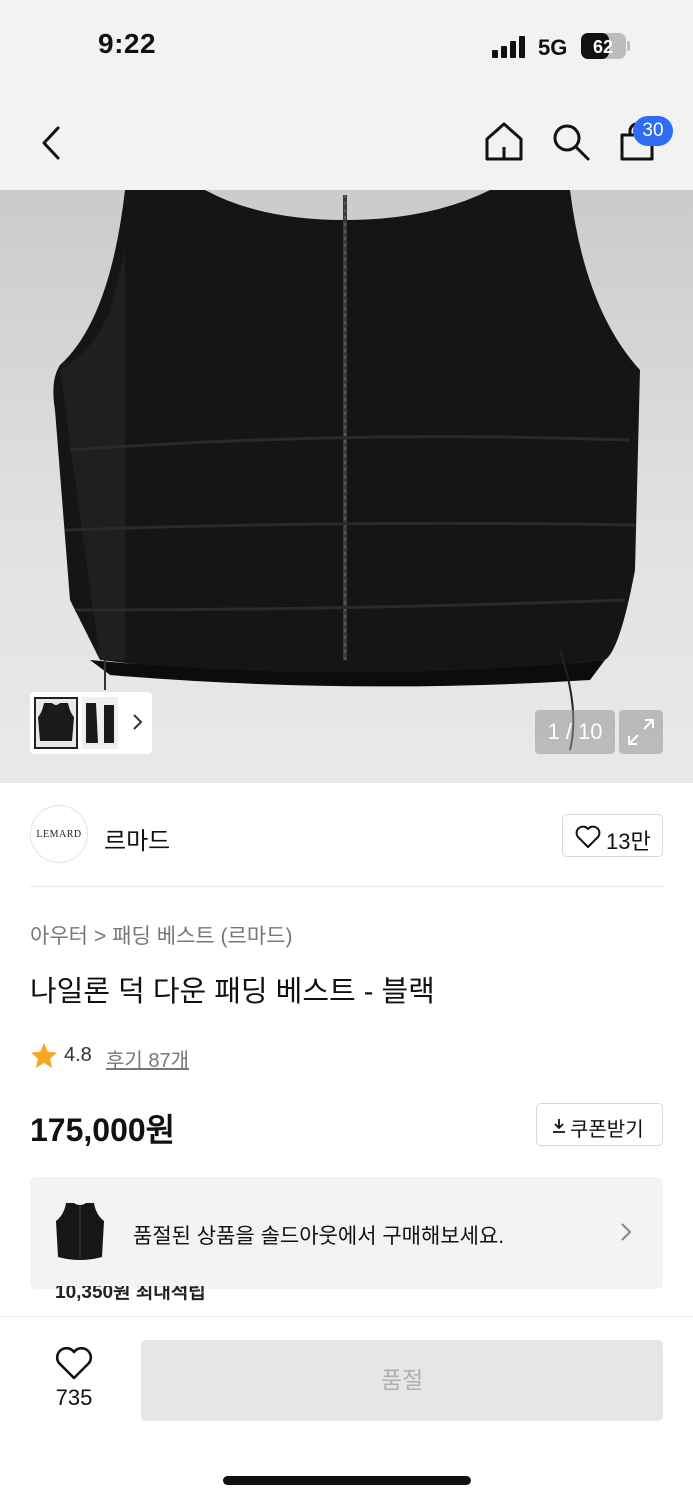  I want to click on sold-out-button: 품절, so click(402, 1380).